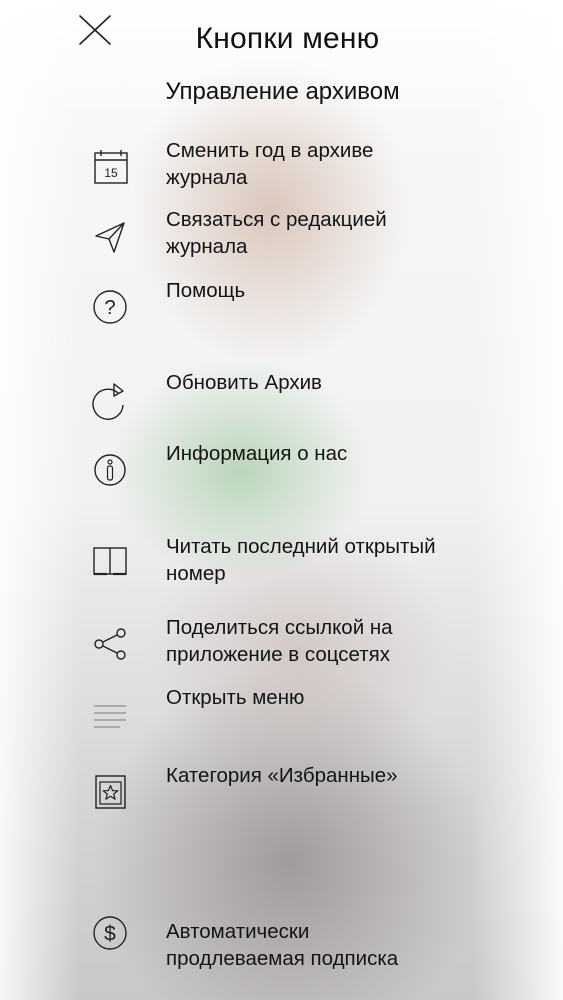 This screenshot has height=1000, width=563. I want to click on menu-item-open-menu: Открыть меню, so click(290, 714).